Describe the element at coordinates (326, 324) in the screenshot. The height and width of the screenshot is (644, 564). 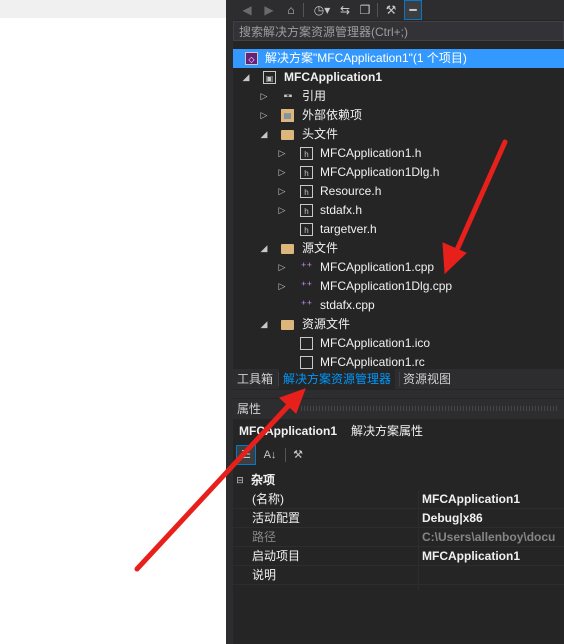
I see `resource-folder-label: 资源文件` at that location.